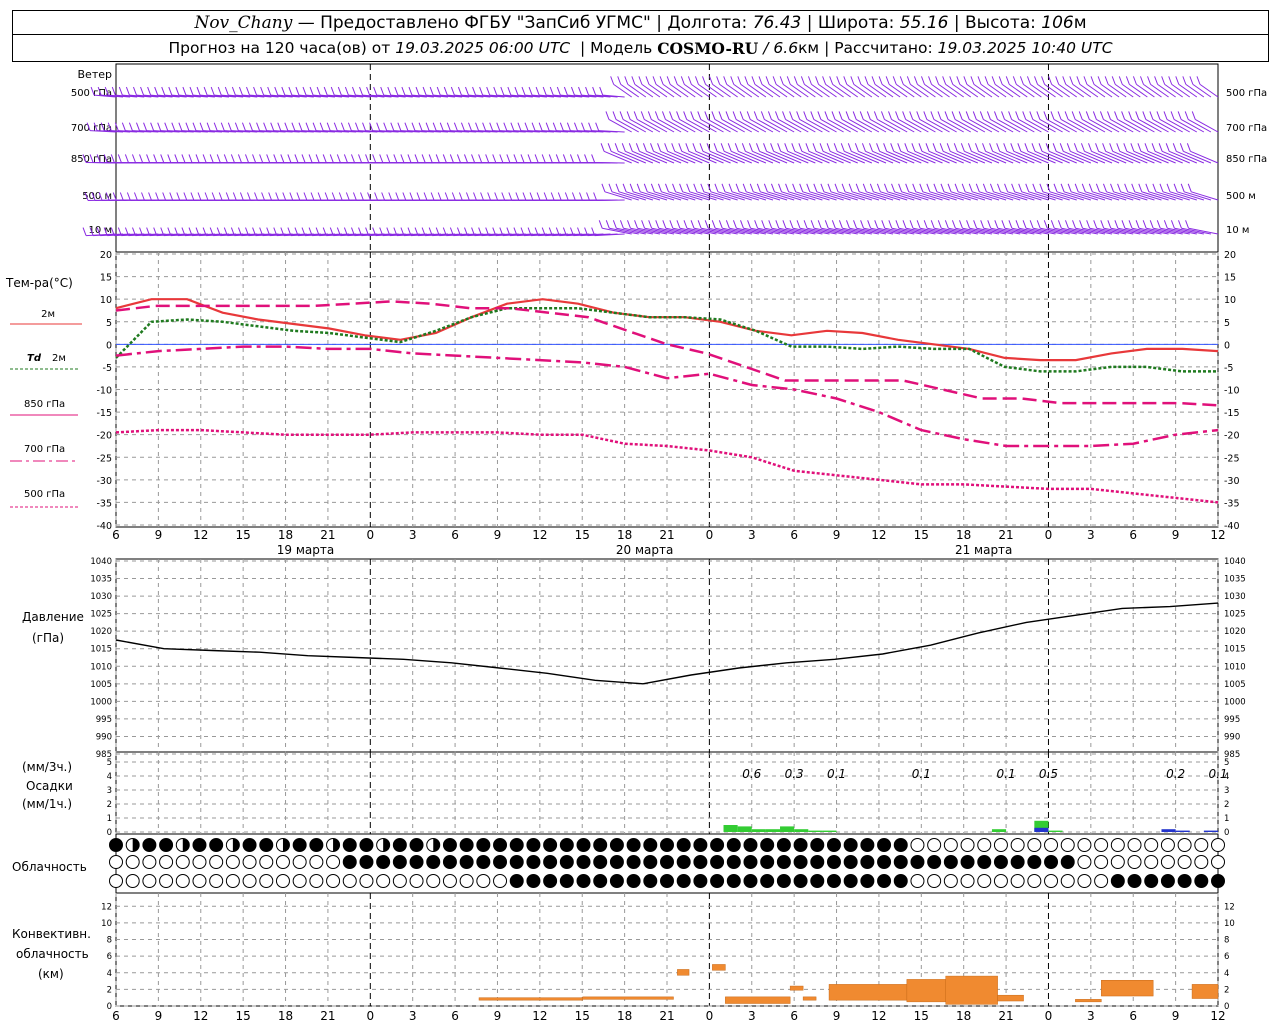 The image size is (1280, 1024). Describe the element at coordinates (751, 774) in the screenshot. I see `precip-amount-label: 0.6` at that location.